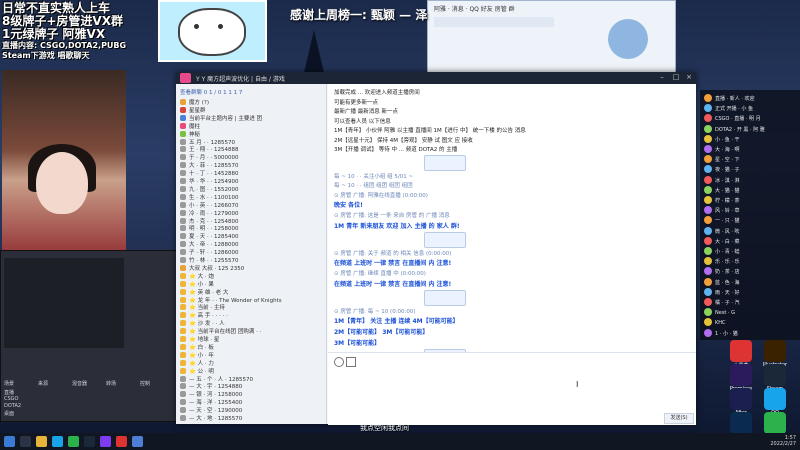 The image size is (800, 450). Describe the element at coordinates (551, 37) in the screenshot. I see `qq-mini-window: 阿雅 · 消息 · QQ 好友 房管 群` at that location.